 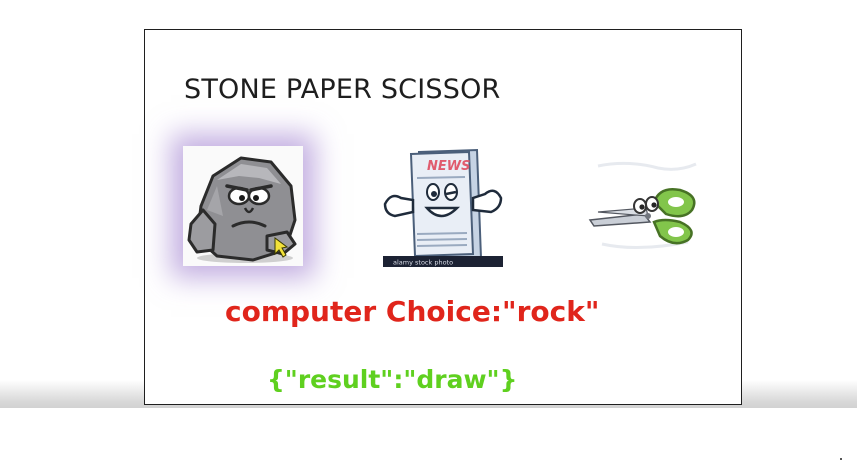 I want to click on computer-choice-text: computer Choice:"rock", so click(x=412, y=311).